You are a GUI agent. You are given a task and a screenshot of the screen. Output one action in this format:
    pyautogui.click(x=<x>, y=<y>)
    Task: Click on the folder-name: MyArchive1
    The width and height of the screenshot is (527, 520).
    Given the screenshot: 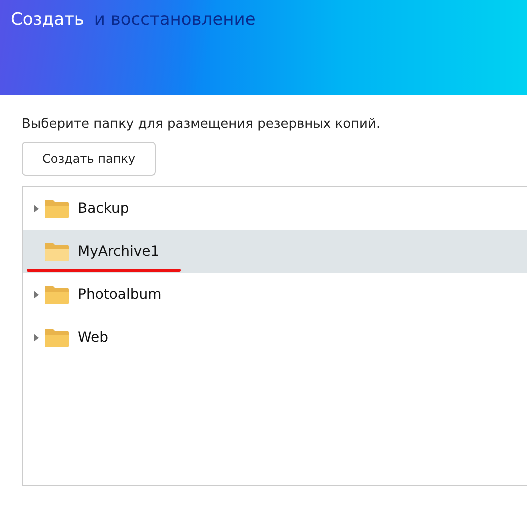 What is the action you would take?
    pyautogui.click(x=119, y=252)
    